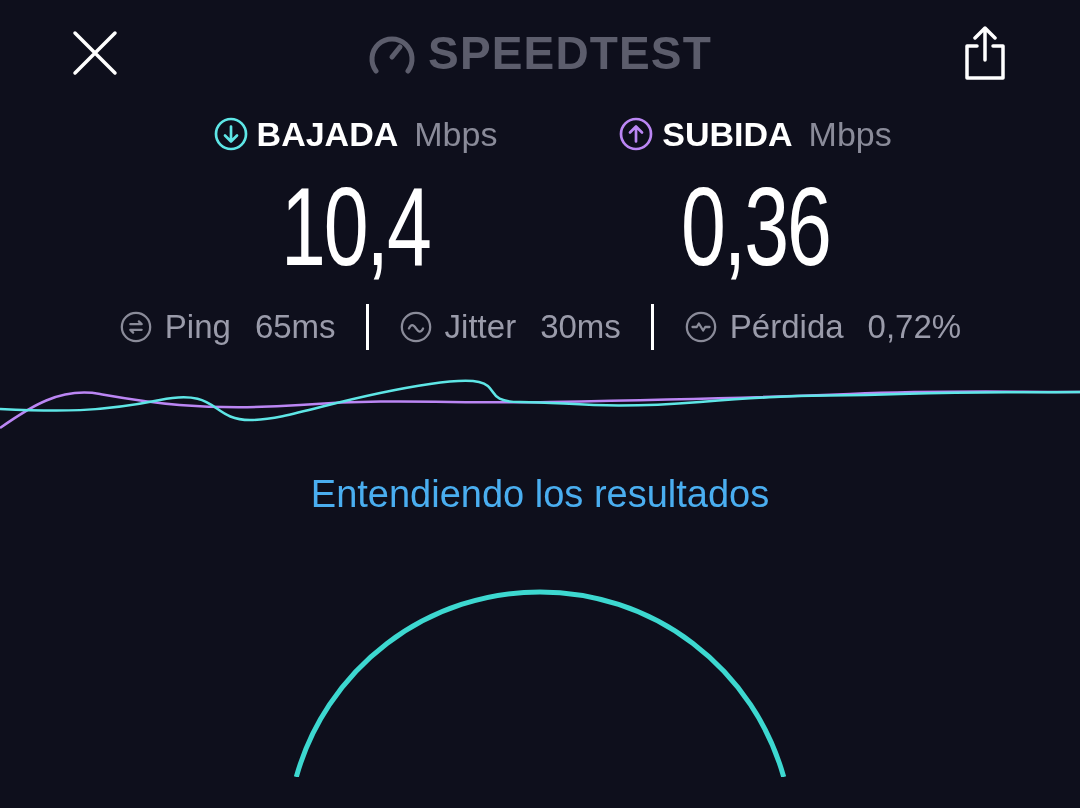 The image size is (1080, 808). What do you see at coordinates (135, 327) in the screenshot?
I see `ping-icon` at bounding box center [135, 327].